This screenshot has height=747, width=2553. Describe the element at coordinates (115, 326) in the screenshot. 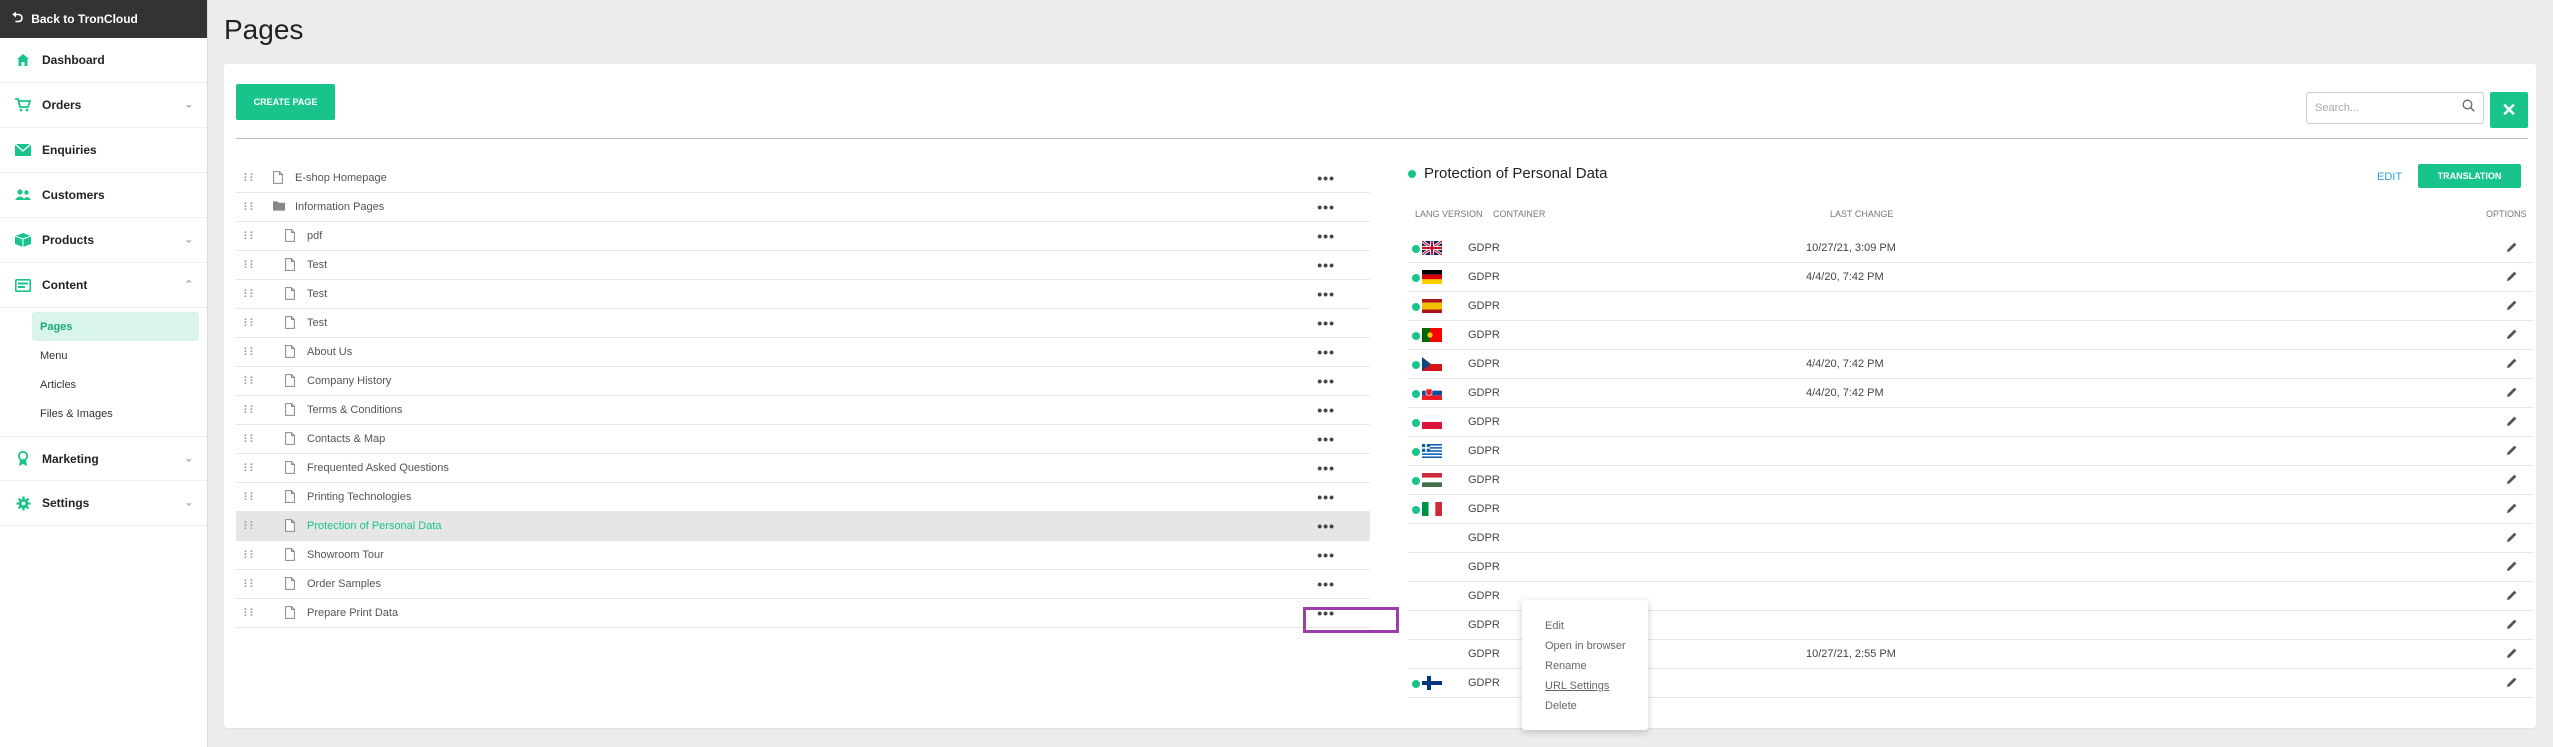

I see `sidebar-subitem-pages: Pages` at that location.